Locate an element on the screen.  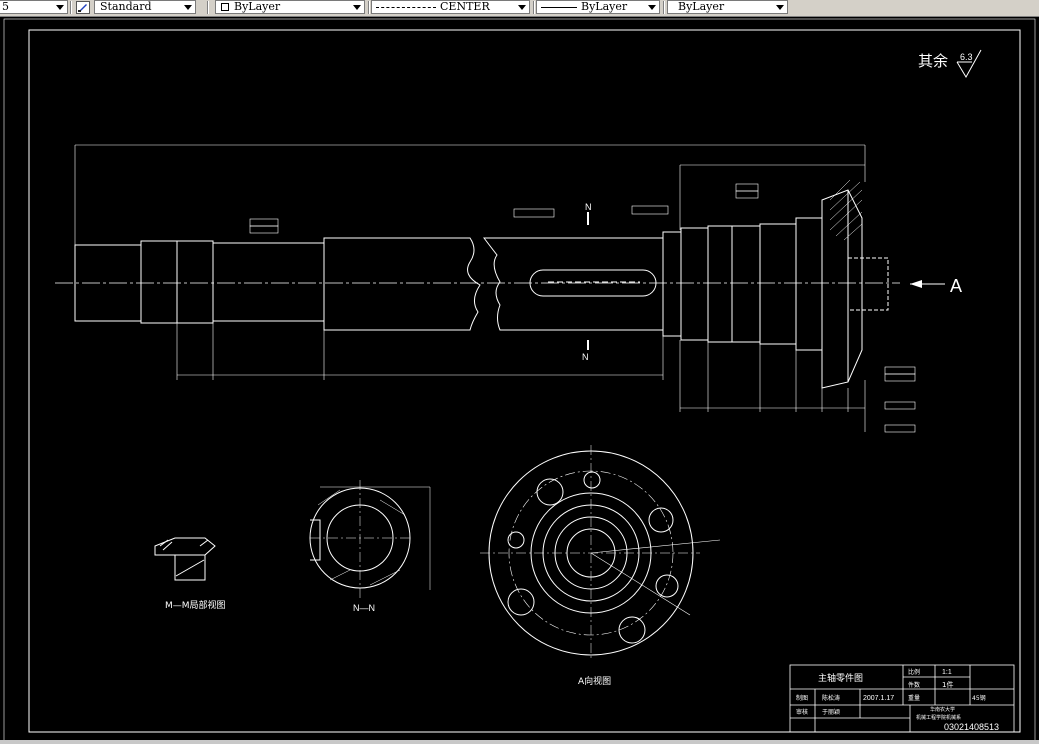
section-nn-caption: N—N is located at coordinates (364, 608).